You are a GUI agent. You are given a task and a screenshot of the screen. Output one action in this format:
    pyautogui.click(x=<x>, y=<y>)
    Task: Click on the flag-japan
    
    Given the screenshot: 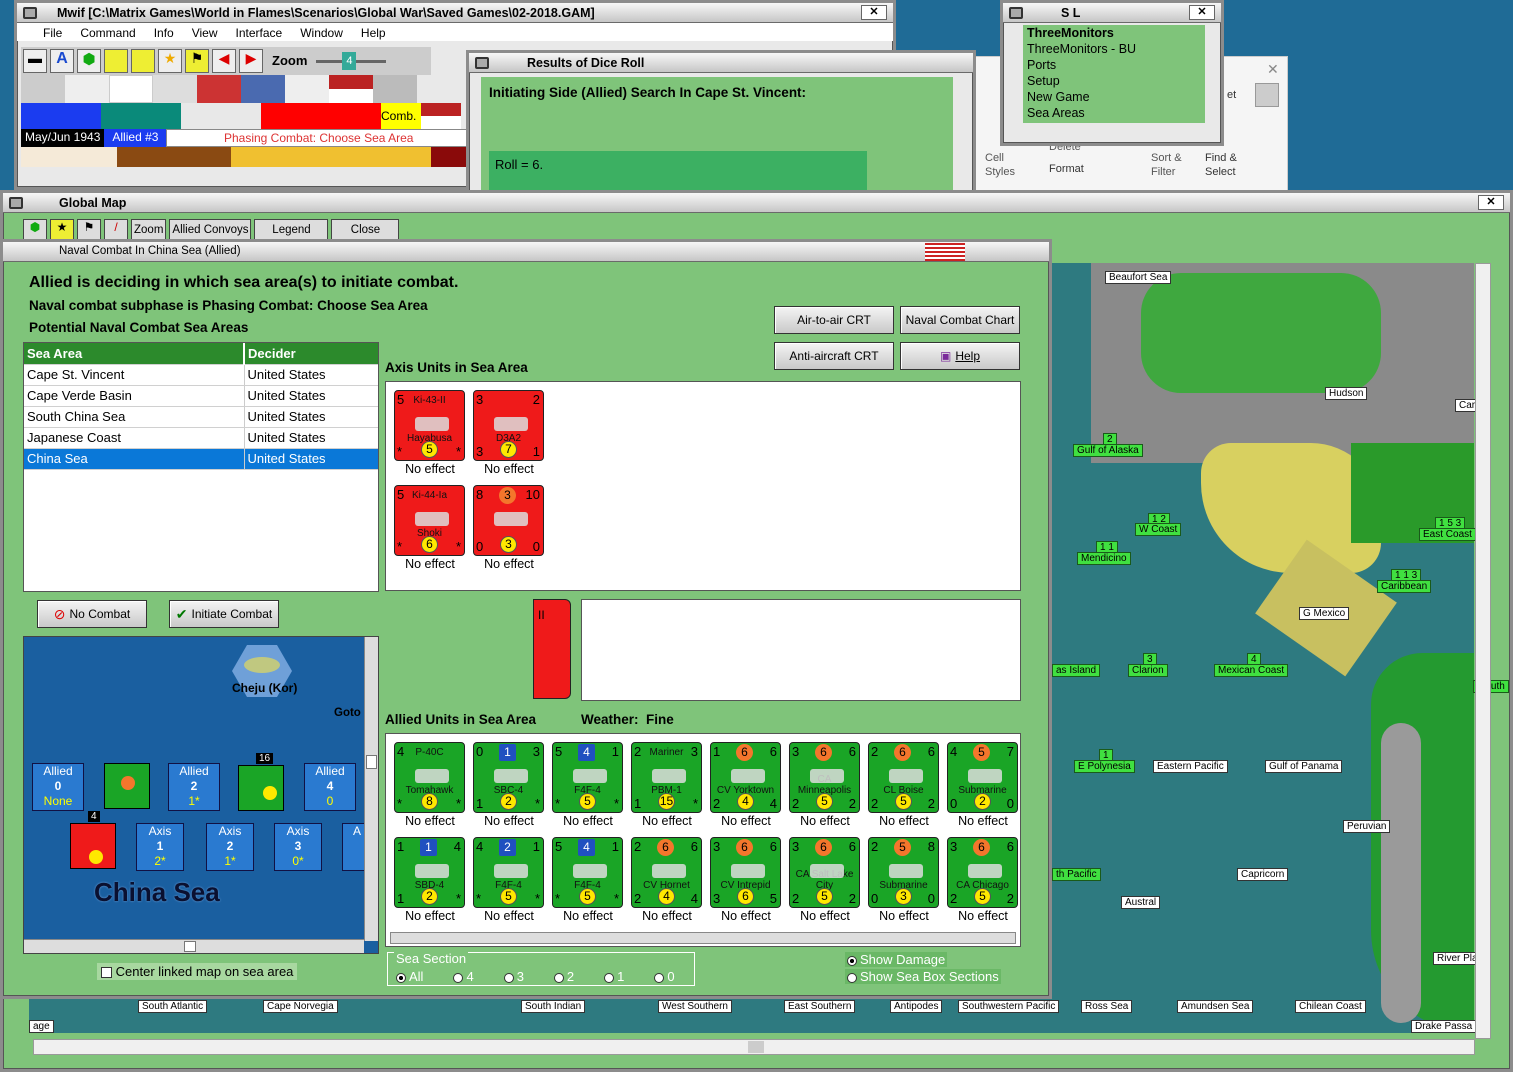 What is the action you would take?
    pyautogui.click(x=131, y=89)
    